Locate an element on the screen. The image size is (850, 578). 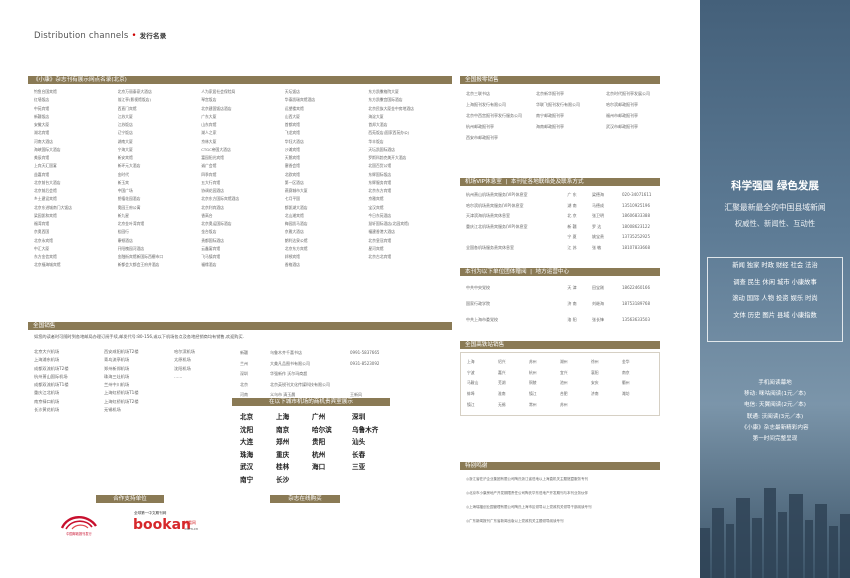
station-item: 马鞍山 is located at coordinates (473, 383).